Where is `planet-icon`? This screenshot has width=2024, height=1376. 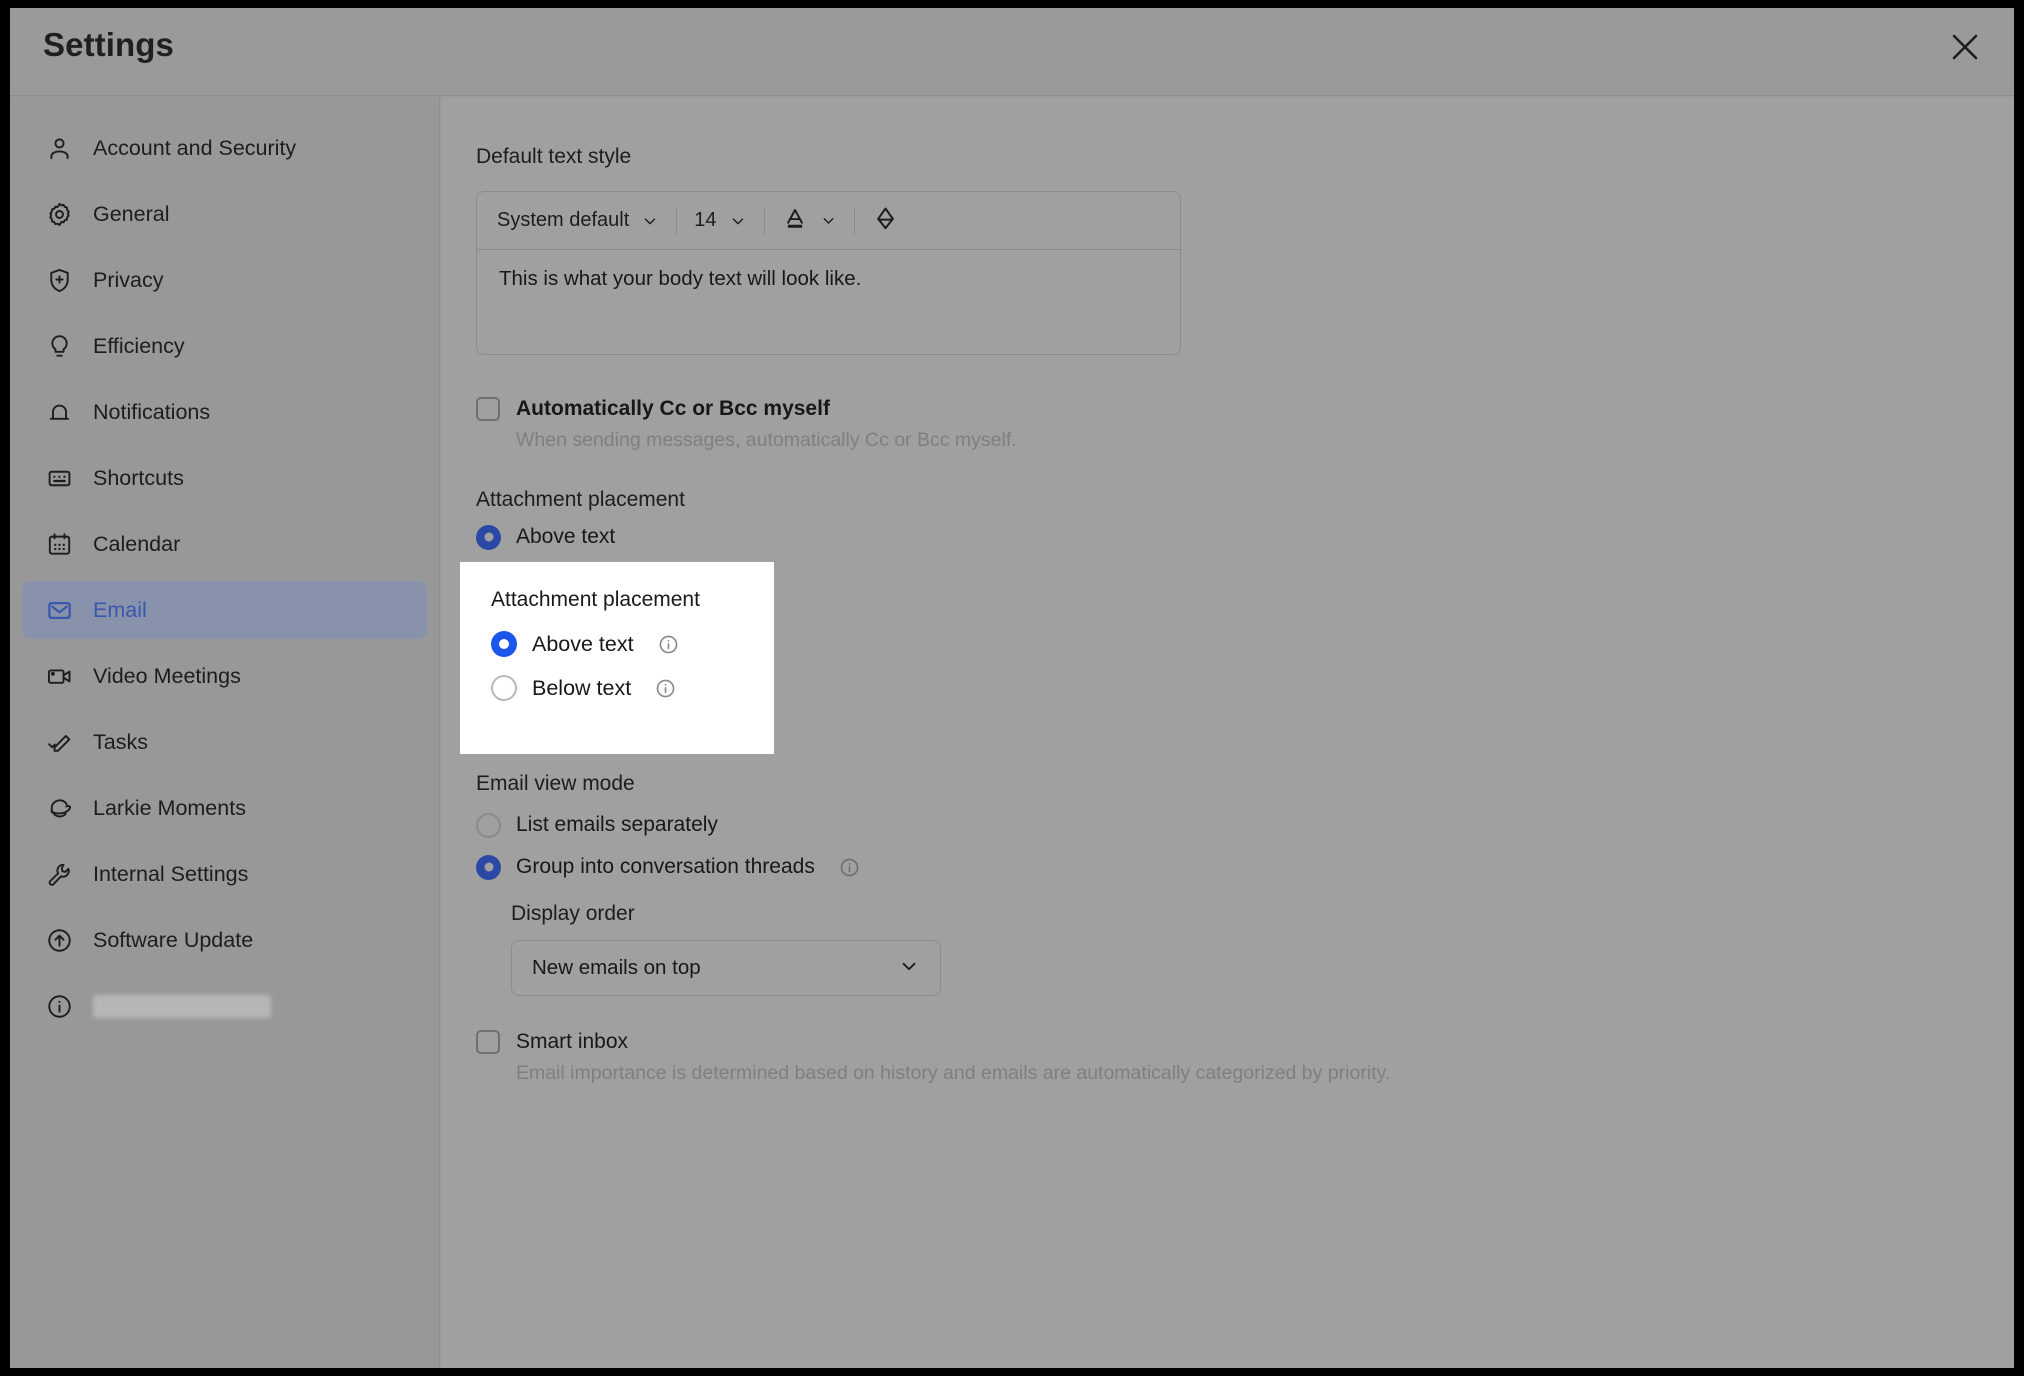
planet-icon is located at coordinates (59, 808).